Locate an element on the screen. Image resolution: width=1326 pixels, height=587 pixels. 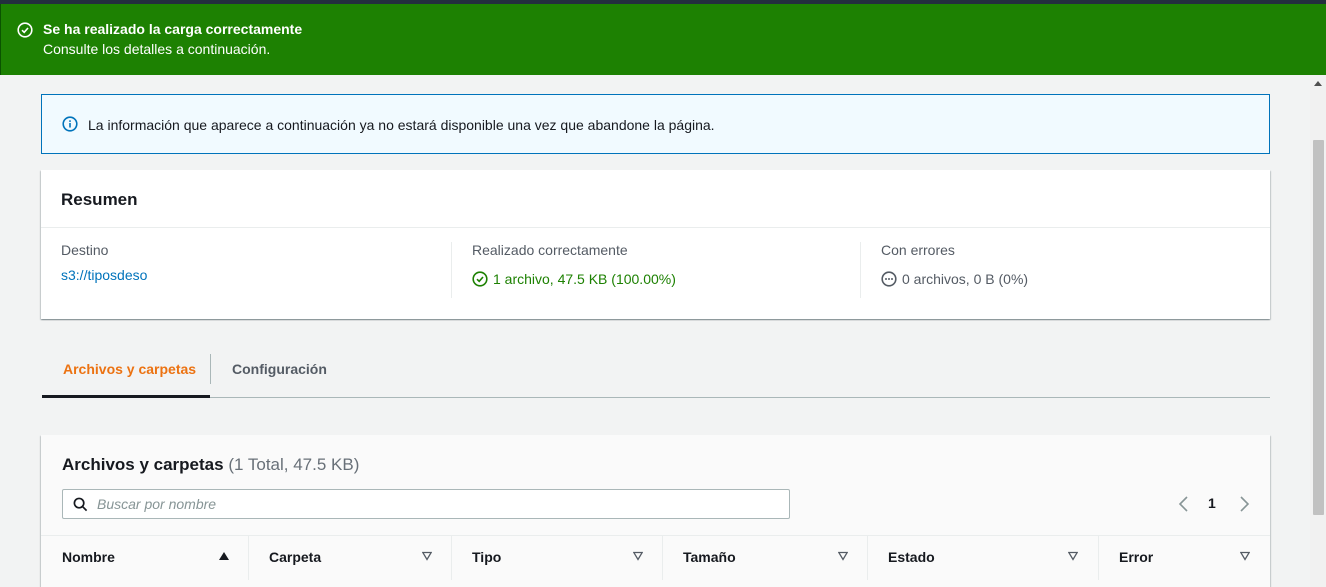
destination-column: Destino s3://tiposdeso is located at coordinates (256, 270).